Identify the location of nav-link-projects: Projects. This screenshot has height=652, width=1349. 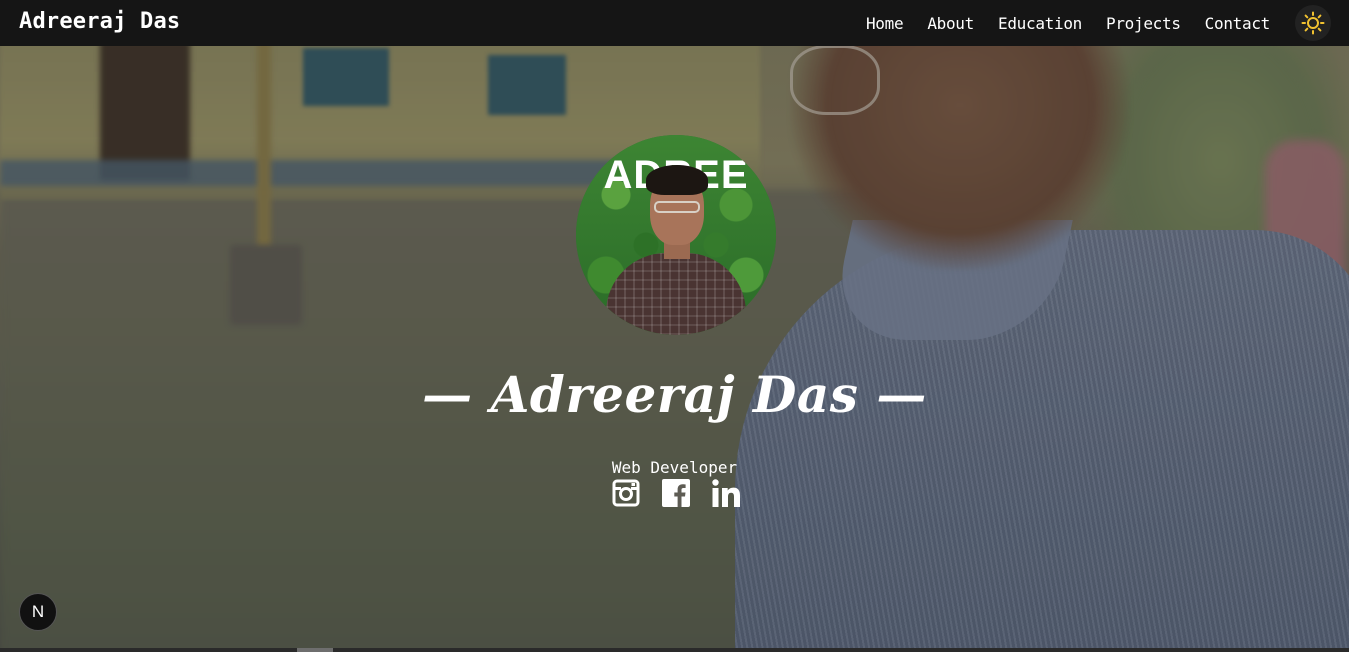
(1143, 23).